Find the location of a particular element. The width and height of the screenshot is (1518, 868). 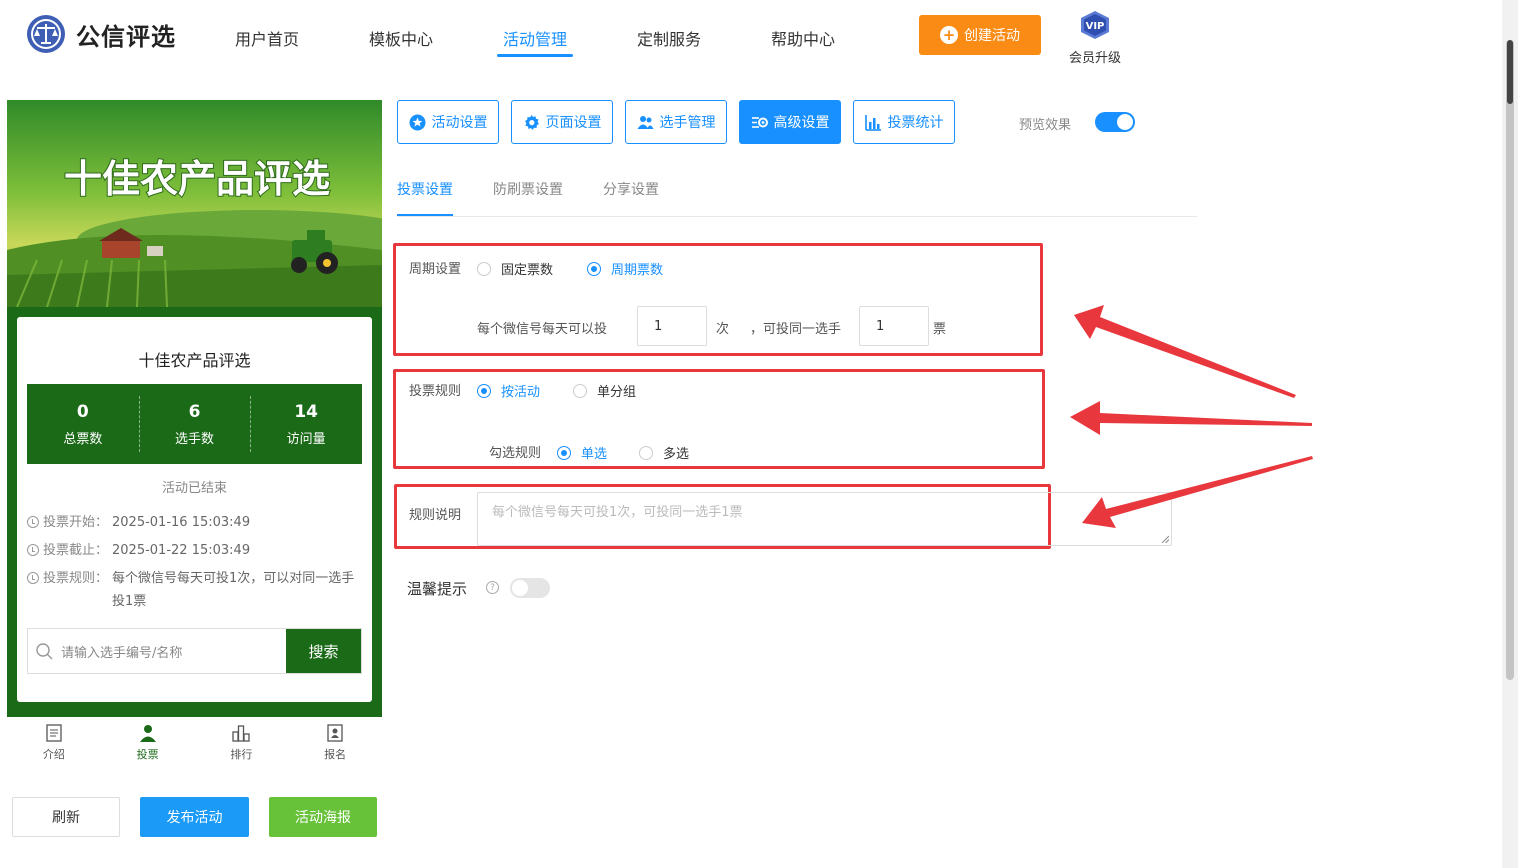

activity-status: 活动已结束 is located at coordinates (194, 488).